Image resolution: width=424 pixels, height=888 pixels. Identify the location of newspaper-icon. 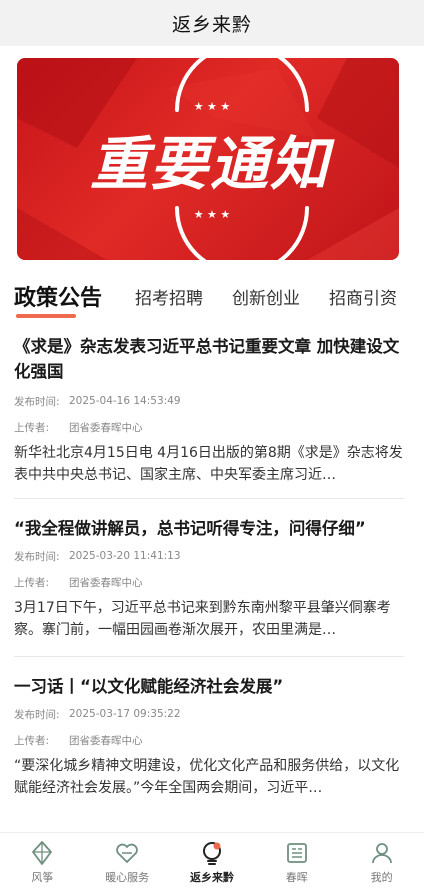
(296, 853).